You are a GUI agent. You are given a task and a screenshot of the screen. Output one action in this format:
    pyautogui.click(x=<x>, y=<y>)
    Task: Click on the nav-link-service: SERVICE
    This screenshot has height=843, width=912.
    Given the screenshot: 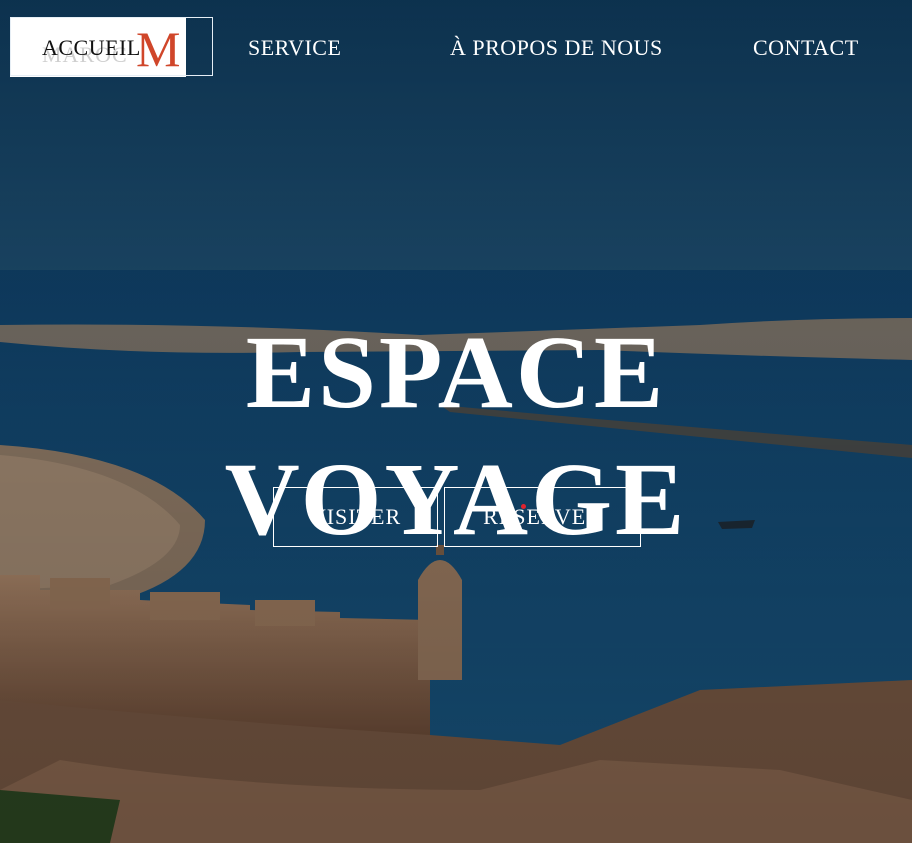 What is the action you would take?
    pyautogui.click(x=294, y=48)
    